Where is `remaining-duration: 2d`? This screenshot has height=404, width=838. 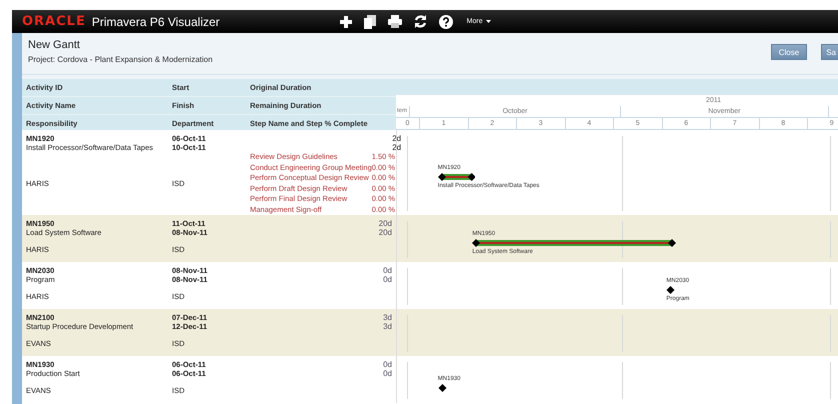 remaining-duration: 2d is located at coordinates (397, 147).